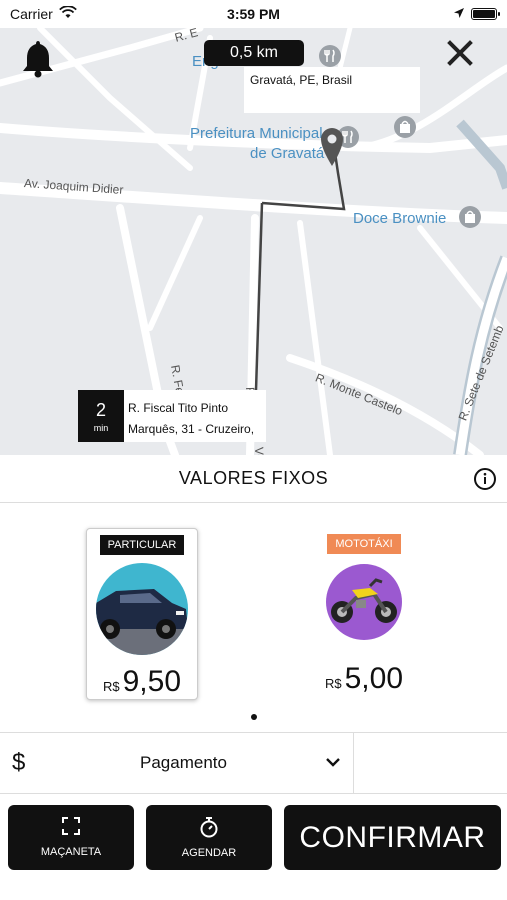  I want to click on stopwatch-icon, so click(209, 829).